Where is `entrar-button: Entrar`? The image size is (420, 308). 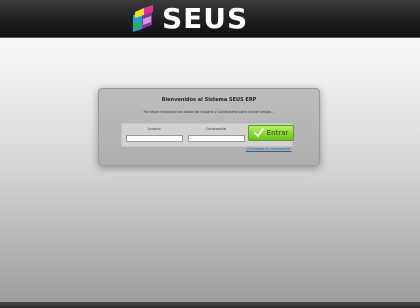 entrar-button: Entrar is located at coordinates (271, 133).